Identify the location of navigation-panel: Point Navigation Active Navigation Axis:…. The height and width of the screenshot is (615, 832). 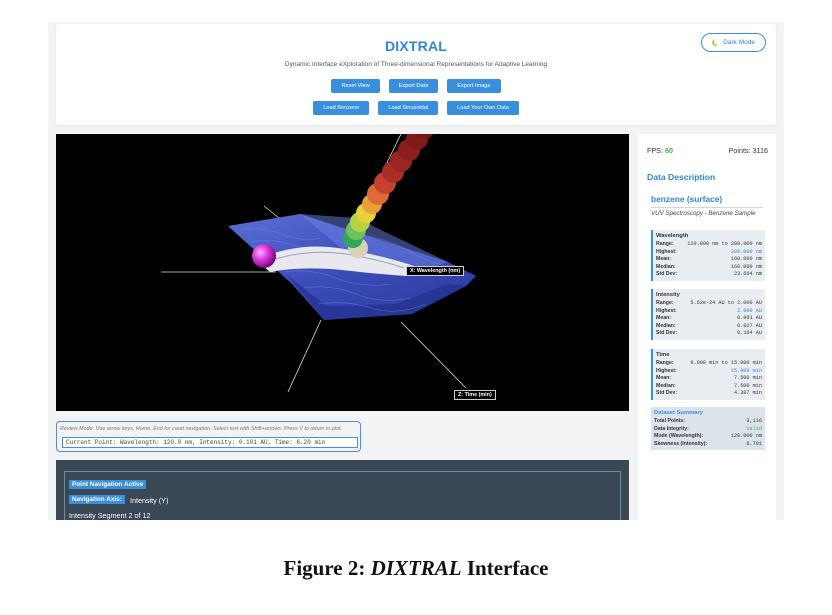
(342, 490).